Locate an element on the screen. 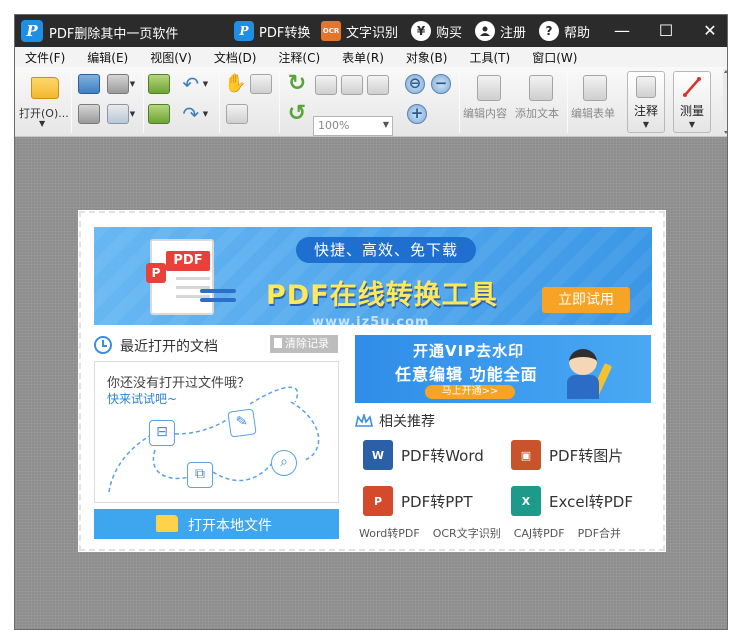 This screenshot has width=740, height=637. close-button: ✕ is located at coordinates (710, 31).